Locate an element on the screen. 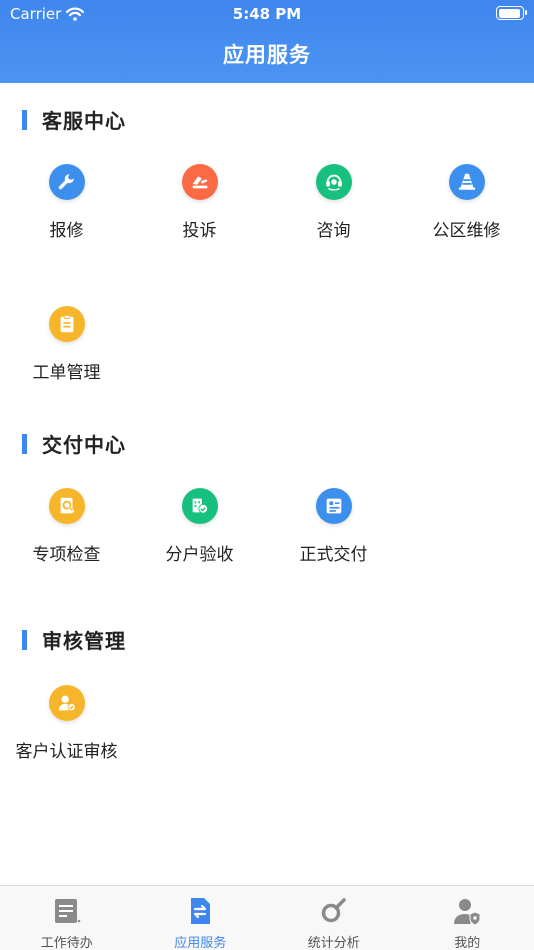 Image resolution: width=534 pixels, height=950 pixels. headset-icon is located at coordinates (334, 182).